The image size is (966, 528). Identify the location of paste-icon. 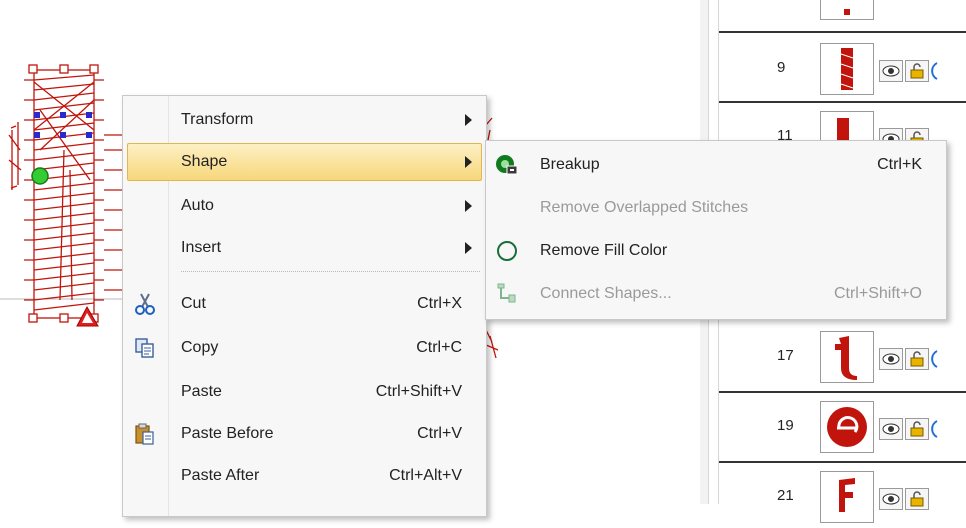
(145, 434).